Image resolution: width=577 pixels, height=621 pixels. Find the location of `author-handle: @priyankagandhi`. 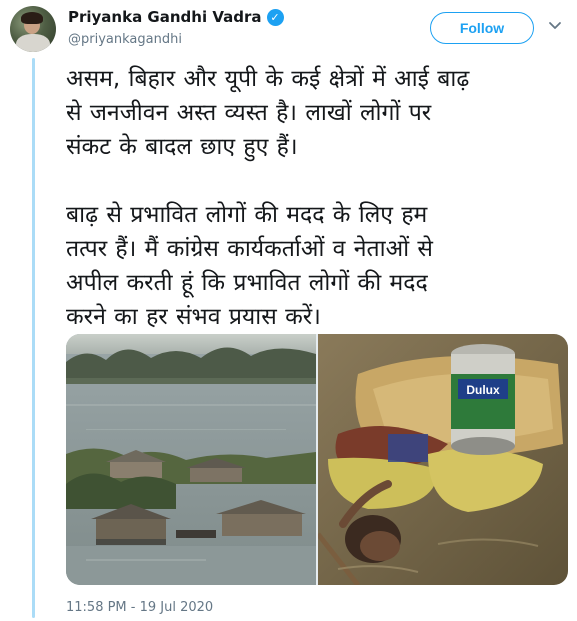

author-handle: @priyankagandhi is located at coordinates (125, 39).